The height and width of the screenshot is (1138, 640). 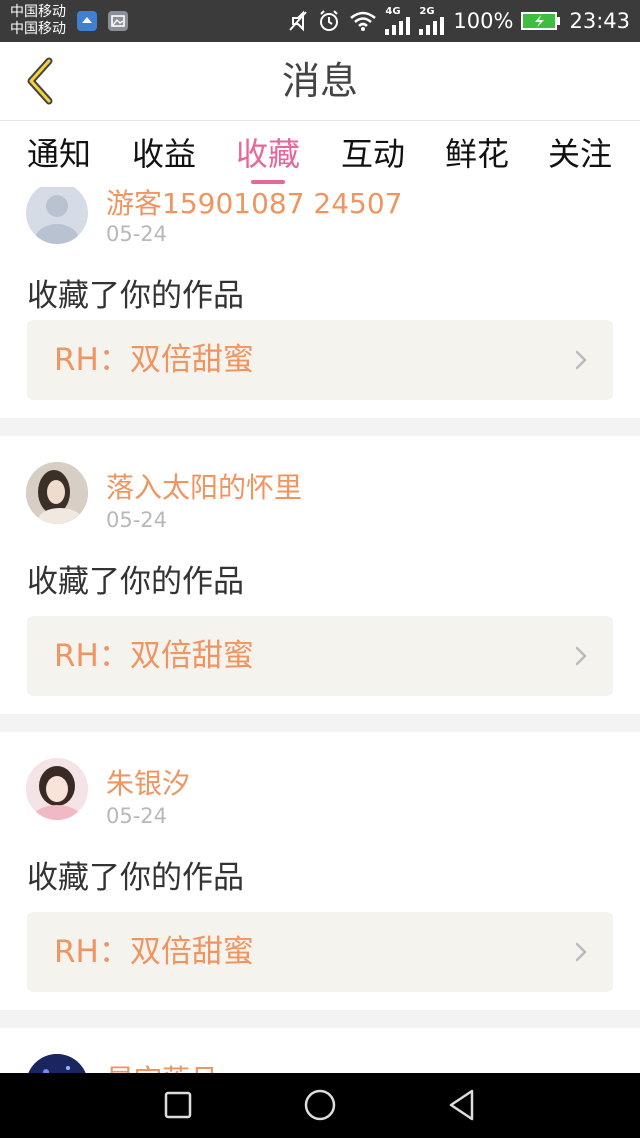 I want to click on signal-2g: 2G, so click(x=432, y=21).